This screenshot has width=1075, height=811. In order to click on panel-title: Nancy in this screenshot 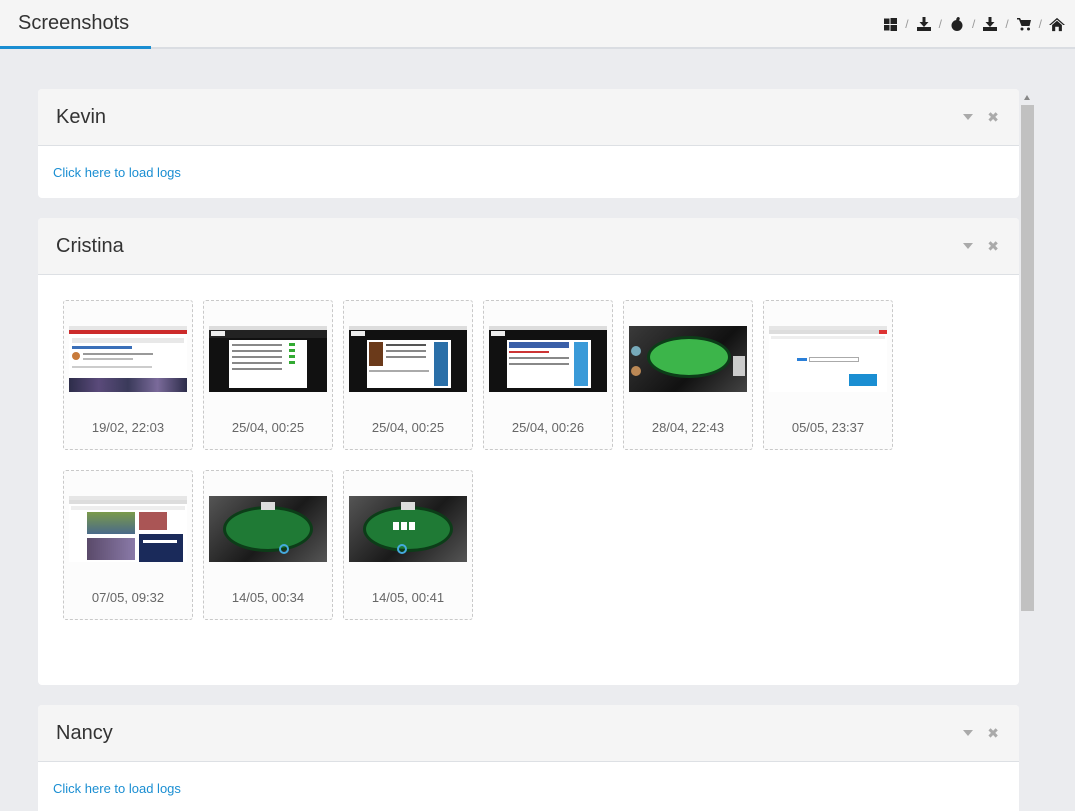, I will do `click(84, 733)`.